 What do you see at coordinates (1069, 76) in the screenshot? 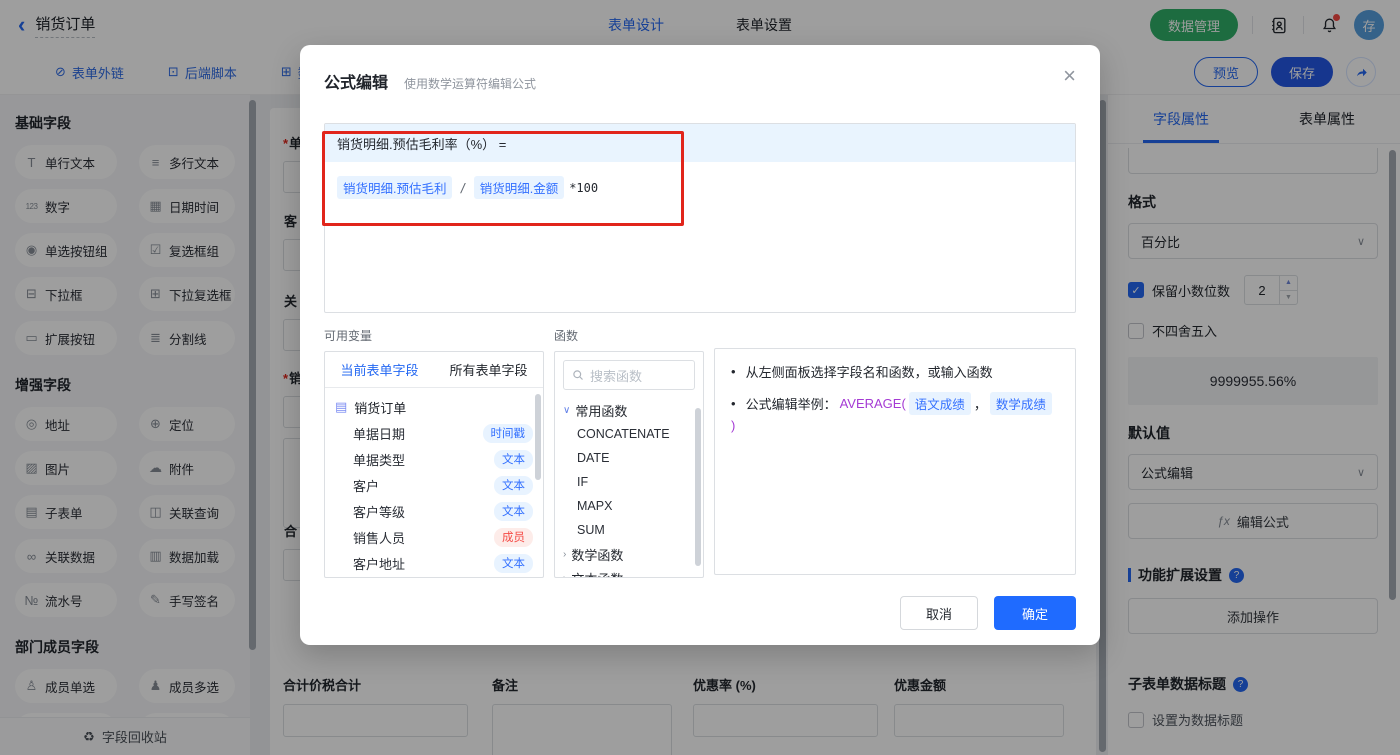
I see `close-icon: ×` at bounding box center [1069, 76].